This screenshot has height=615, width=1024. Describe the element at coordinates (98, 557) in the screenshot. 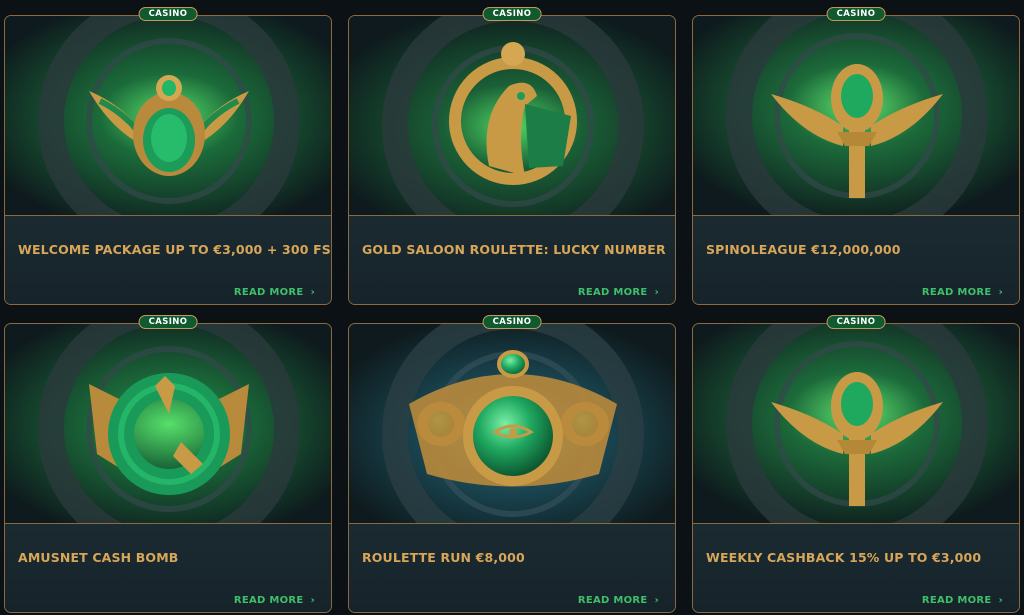

I see `promo-title: AMUSNET CASH BOMB` at that location.